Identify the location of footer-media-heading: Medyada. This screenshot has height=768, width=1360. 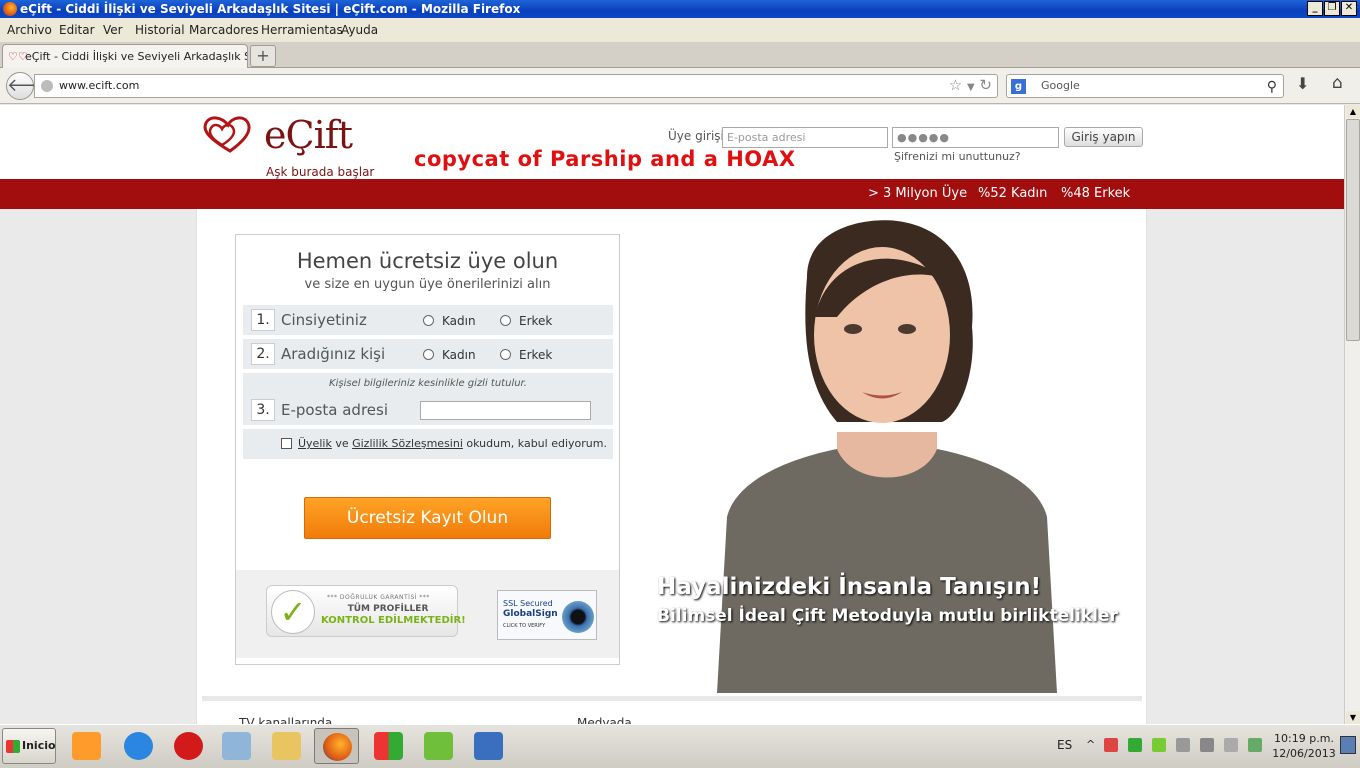
(604, 720).